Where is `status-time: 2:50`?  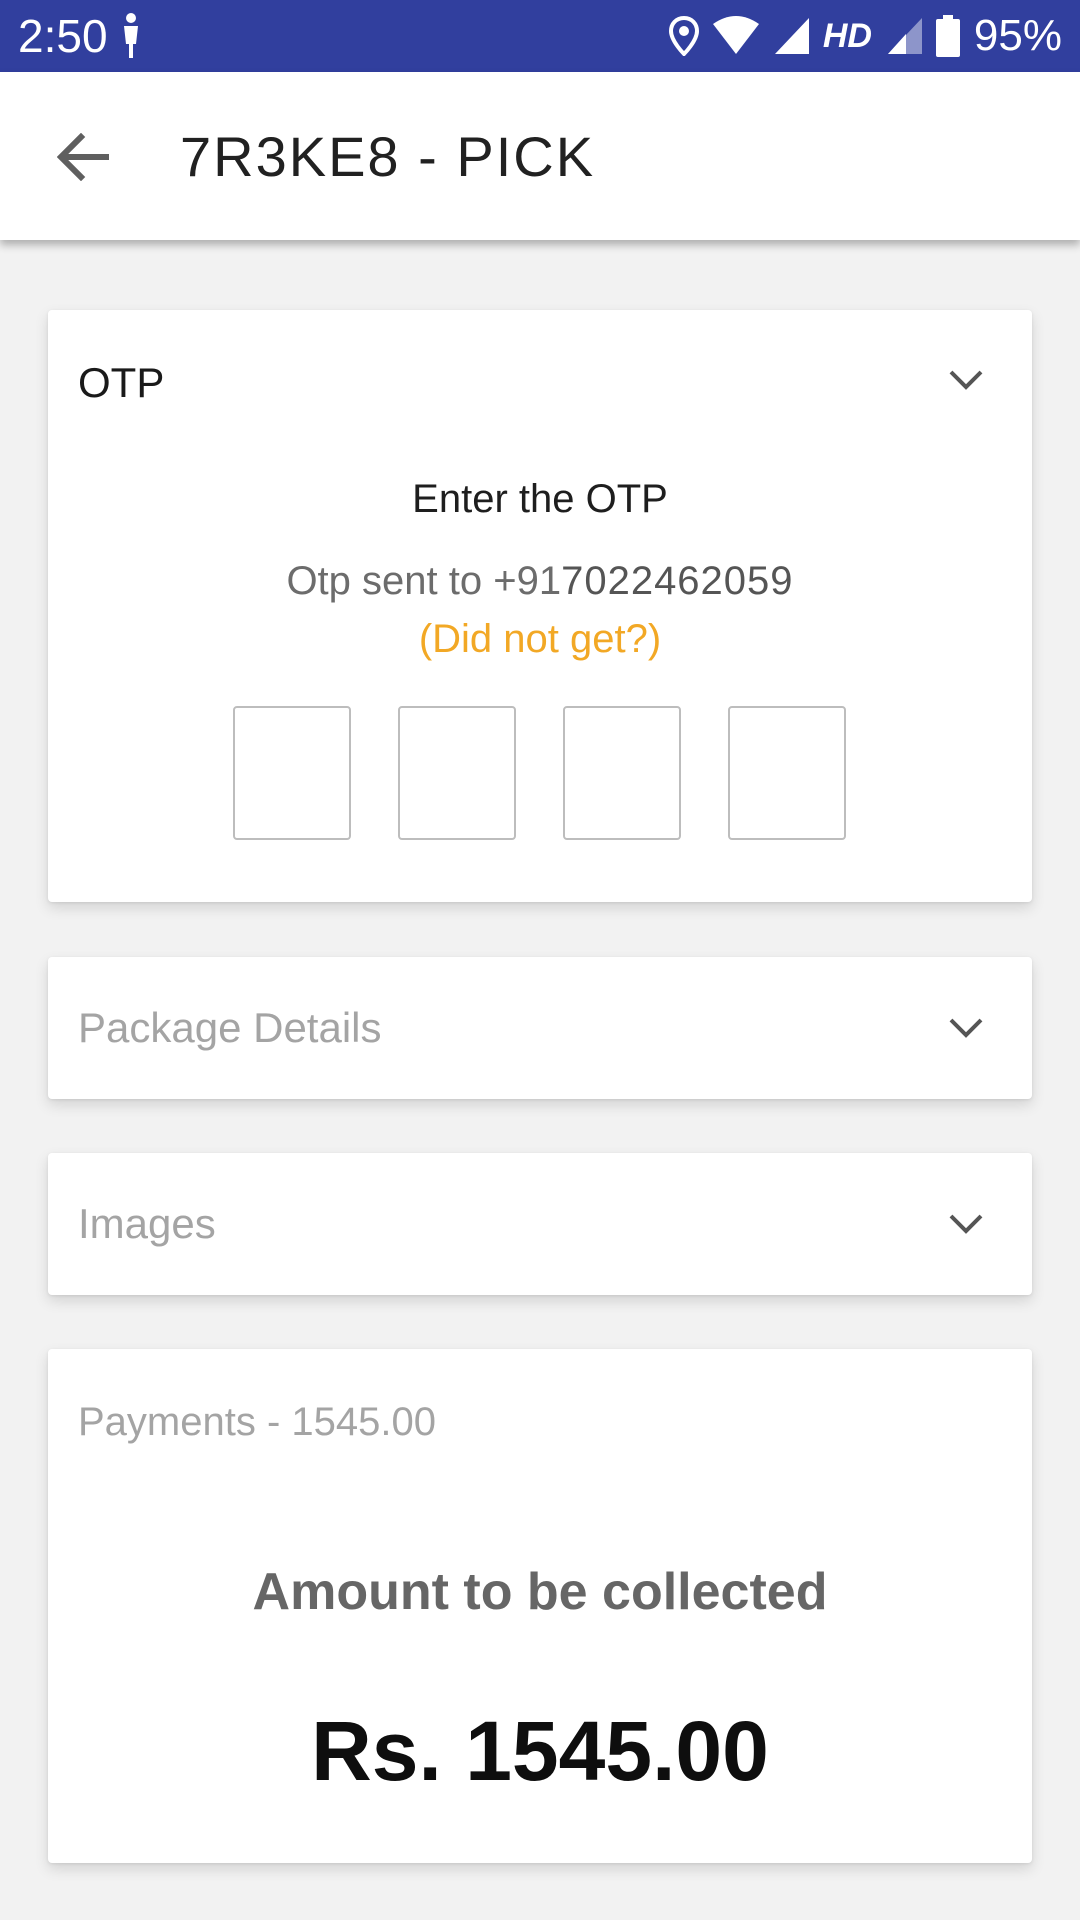 status-time: 2:50 is located at coordinates (63, 36).